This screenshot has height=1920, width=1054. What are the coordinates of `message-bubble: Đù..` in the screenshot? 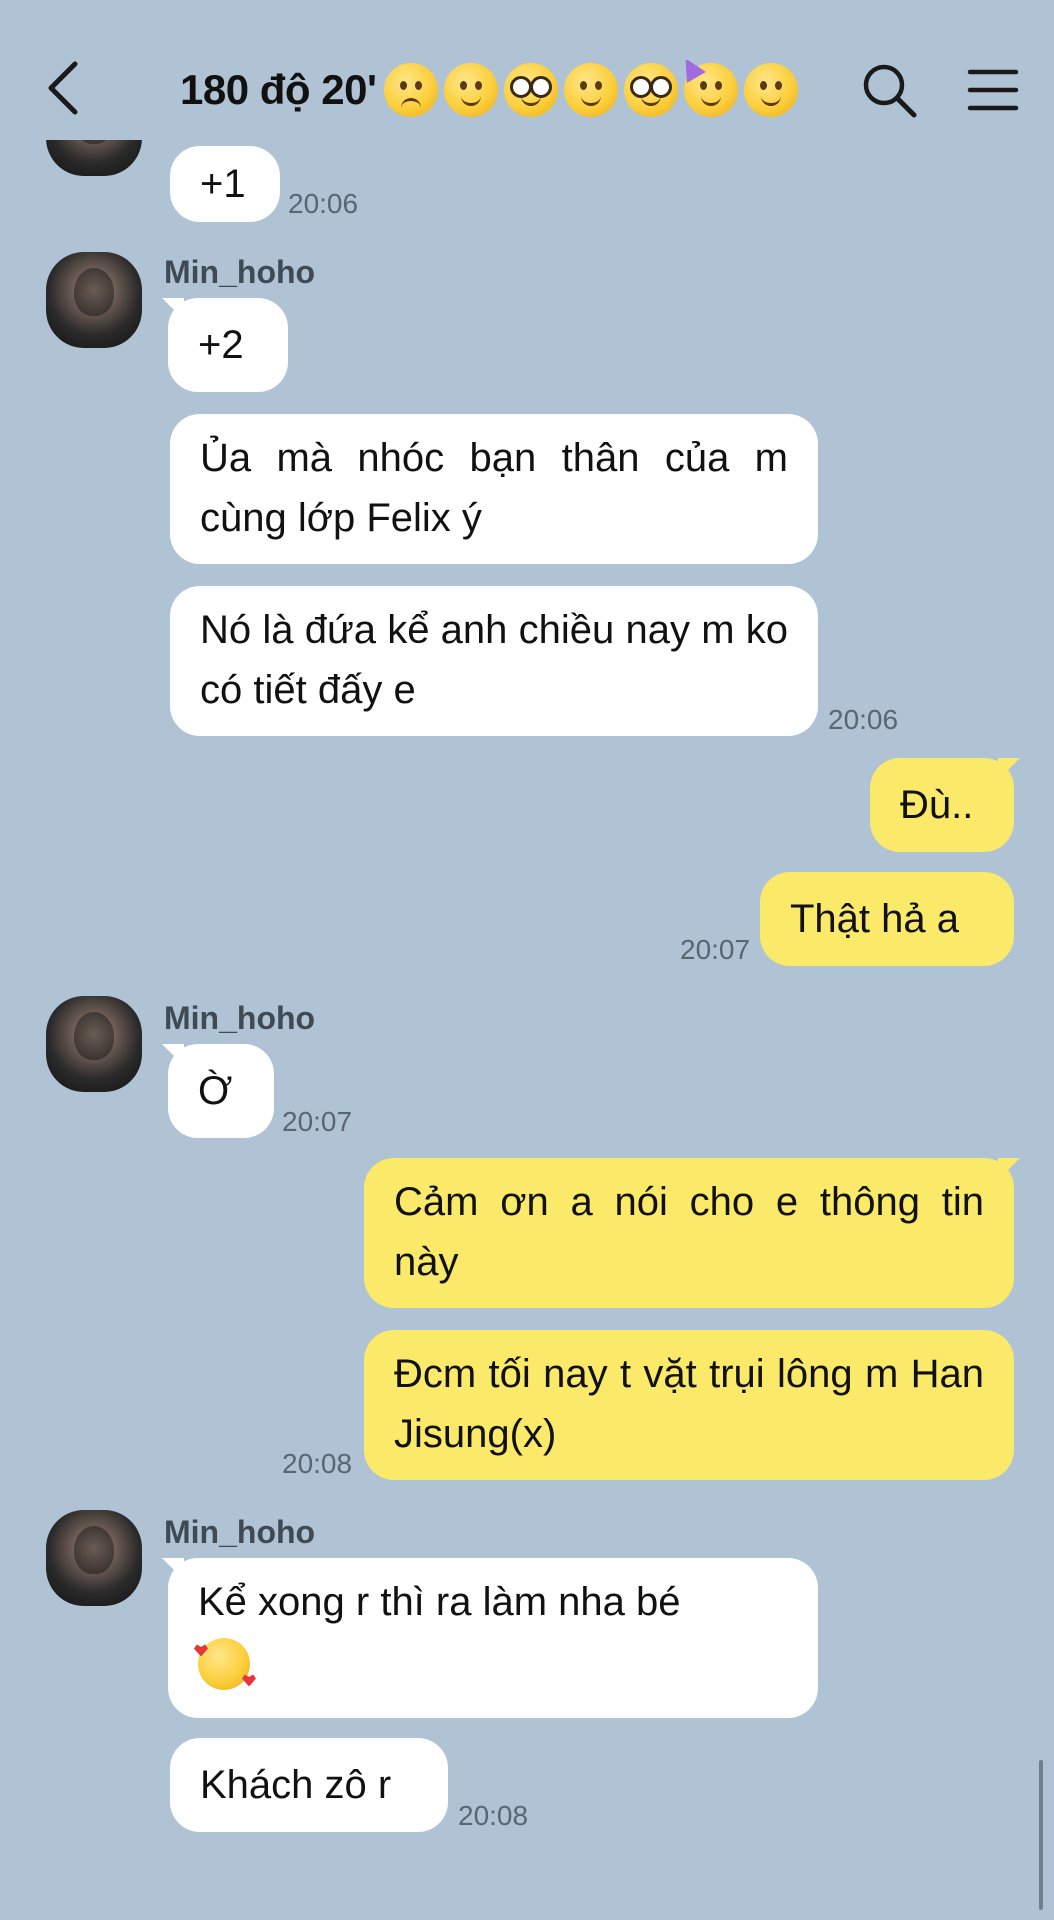 It's located at (942, 805).